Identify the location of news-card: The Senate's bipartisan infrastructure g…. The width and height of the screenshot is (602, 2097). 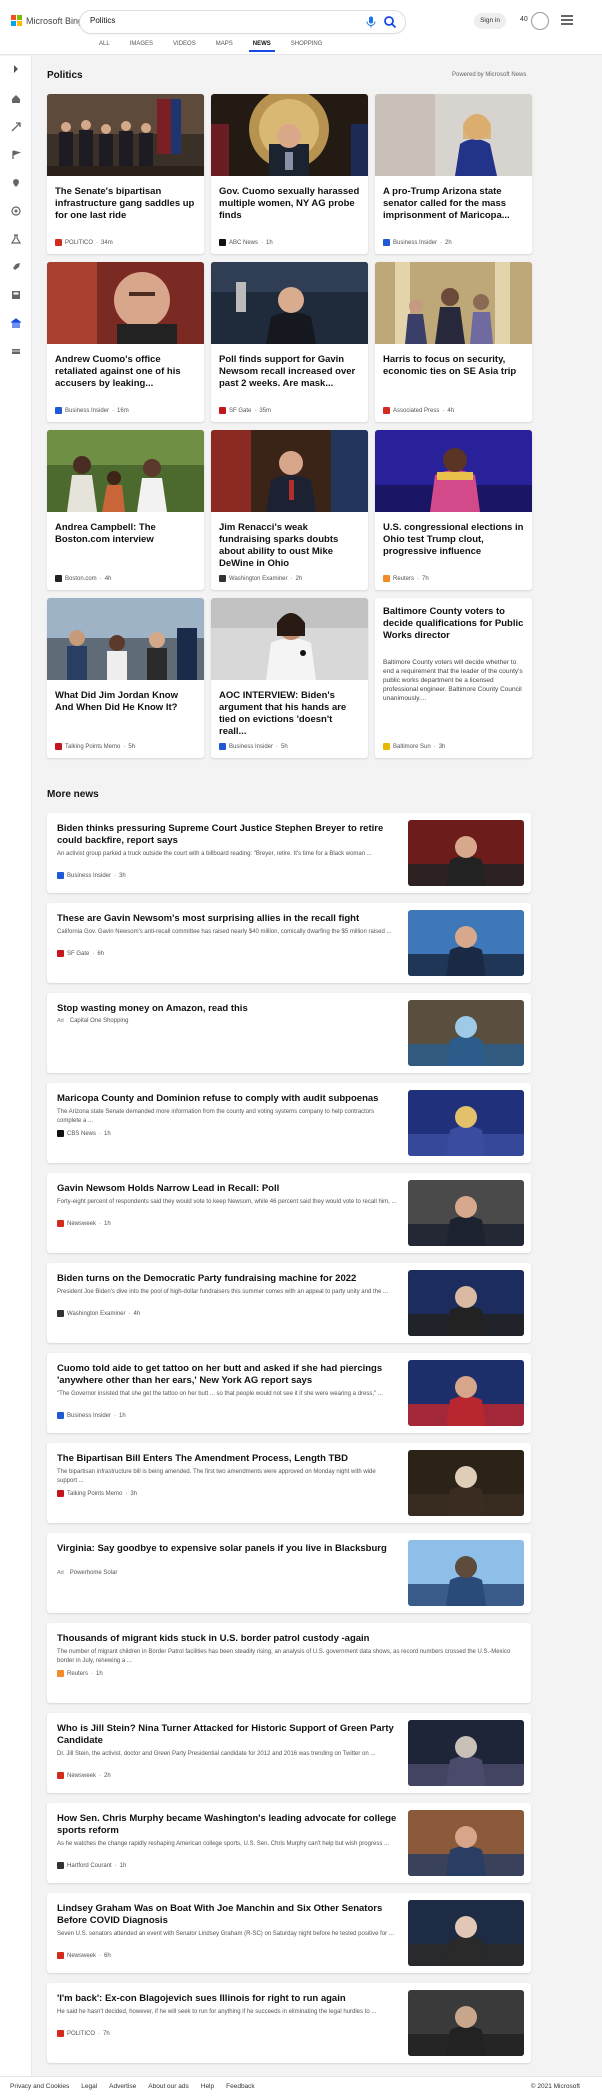
(125, 174).